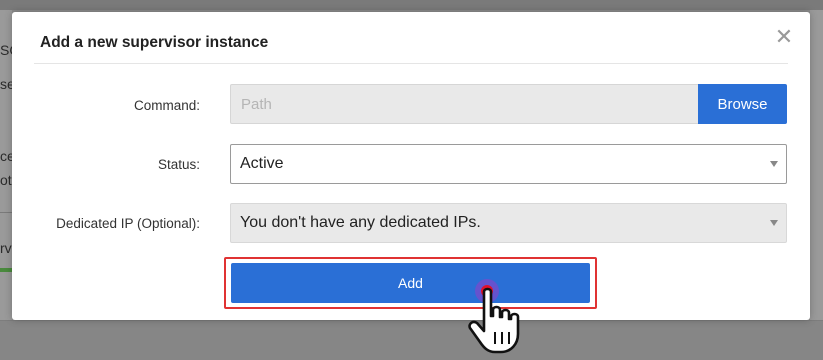  Describe the element at coordinates (784, 38) in the screenshot. I see `close-icon: ✕` at that location.